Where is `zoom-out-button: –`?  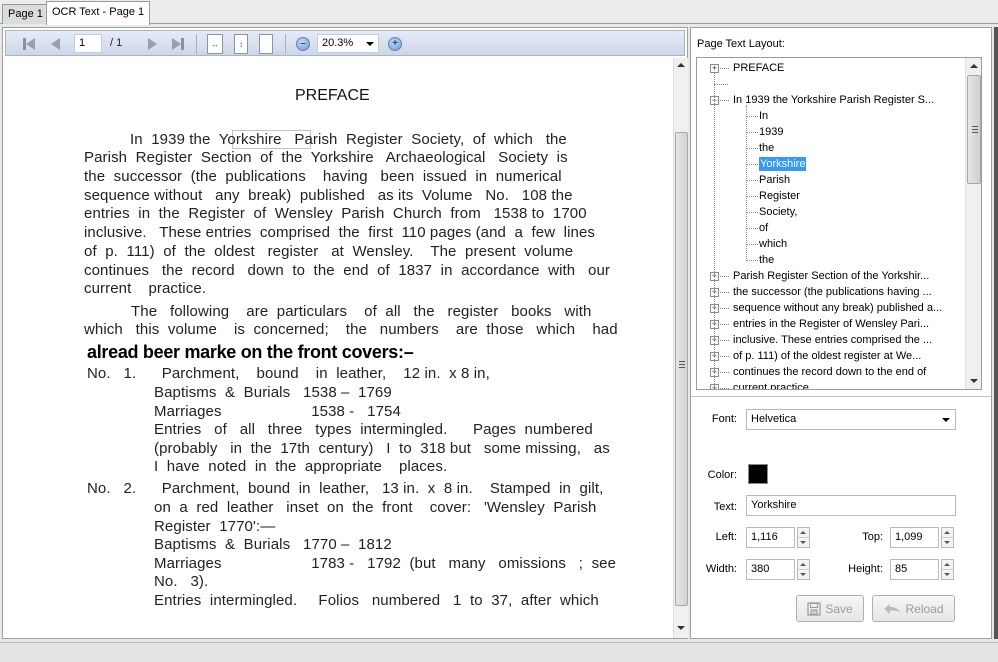
zoom-out-button: – is located at coordinates (303, 44).